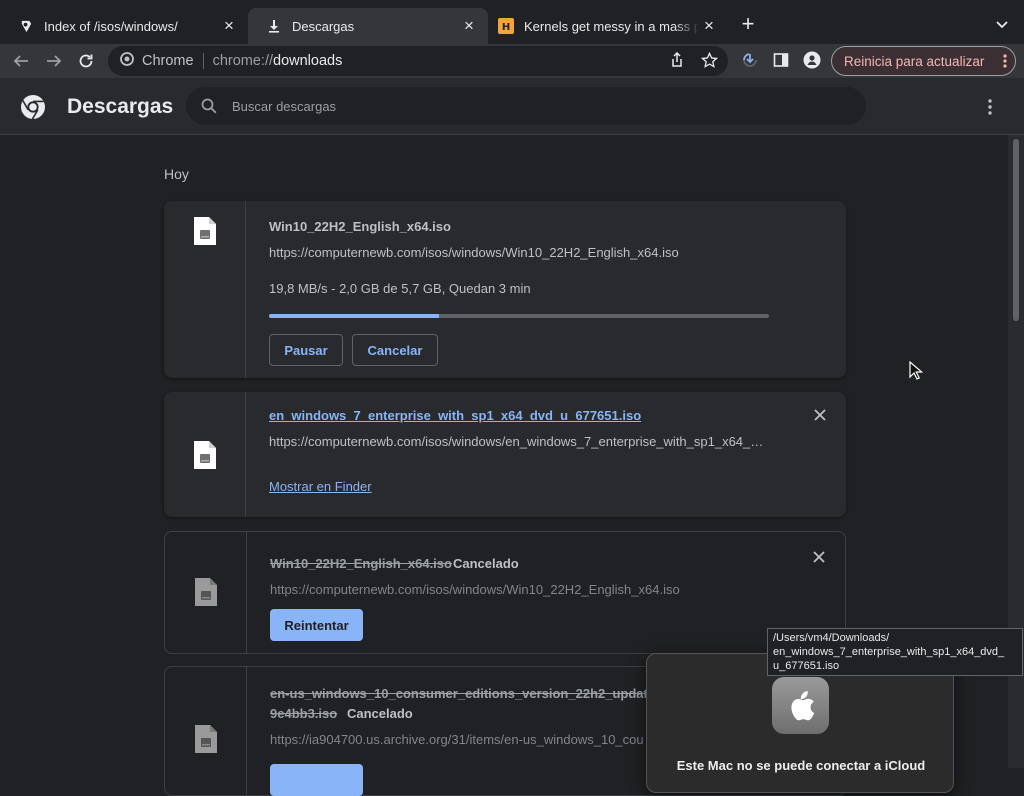 The width and height of the screenshot is (1024, 796). What do you see at coordinates (209, 106) in the screenshot?
I see `search-icon` at bounding box center [209, 106].